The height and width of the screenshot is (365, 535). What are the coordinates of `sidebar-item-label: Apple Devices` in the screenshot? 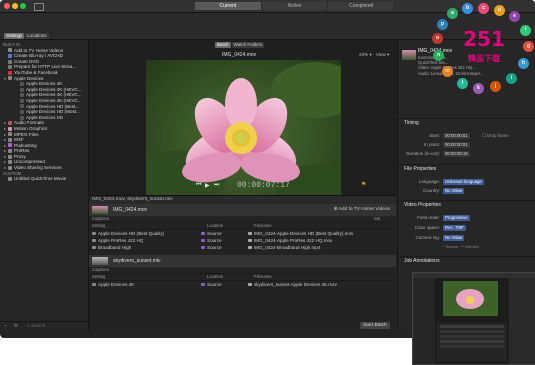 It's located at (29, 78).